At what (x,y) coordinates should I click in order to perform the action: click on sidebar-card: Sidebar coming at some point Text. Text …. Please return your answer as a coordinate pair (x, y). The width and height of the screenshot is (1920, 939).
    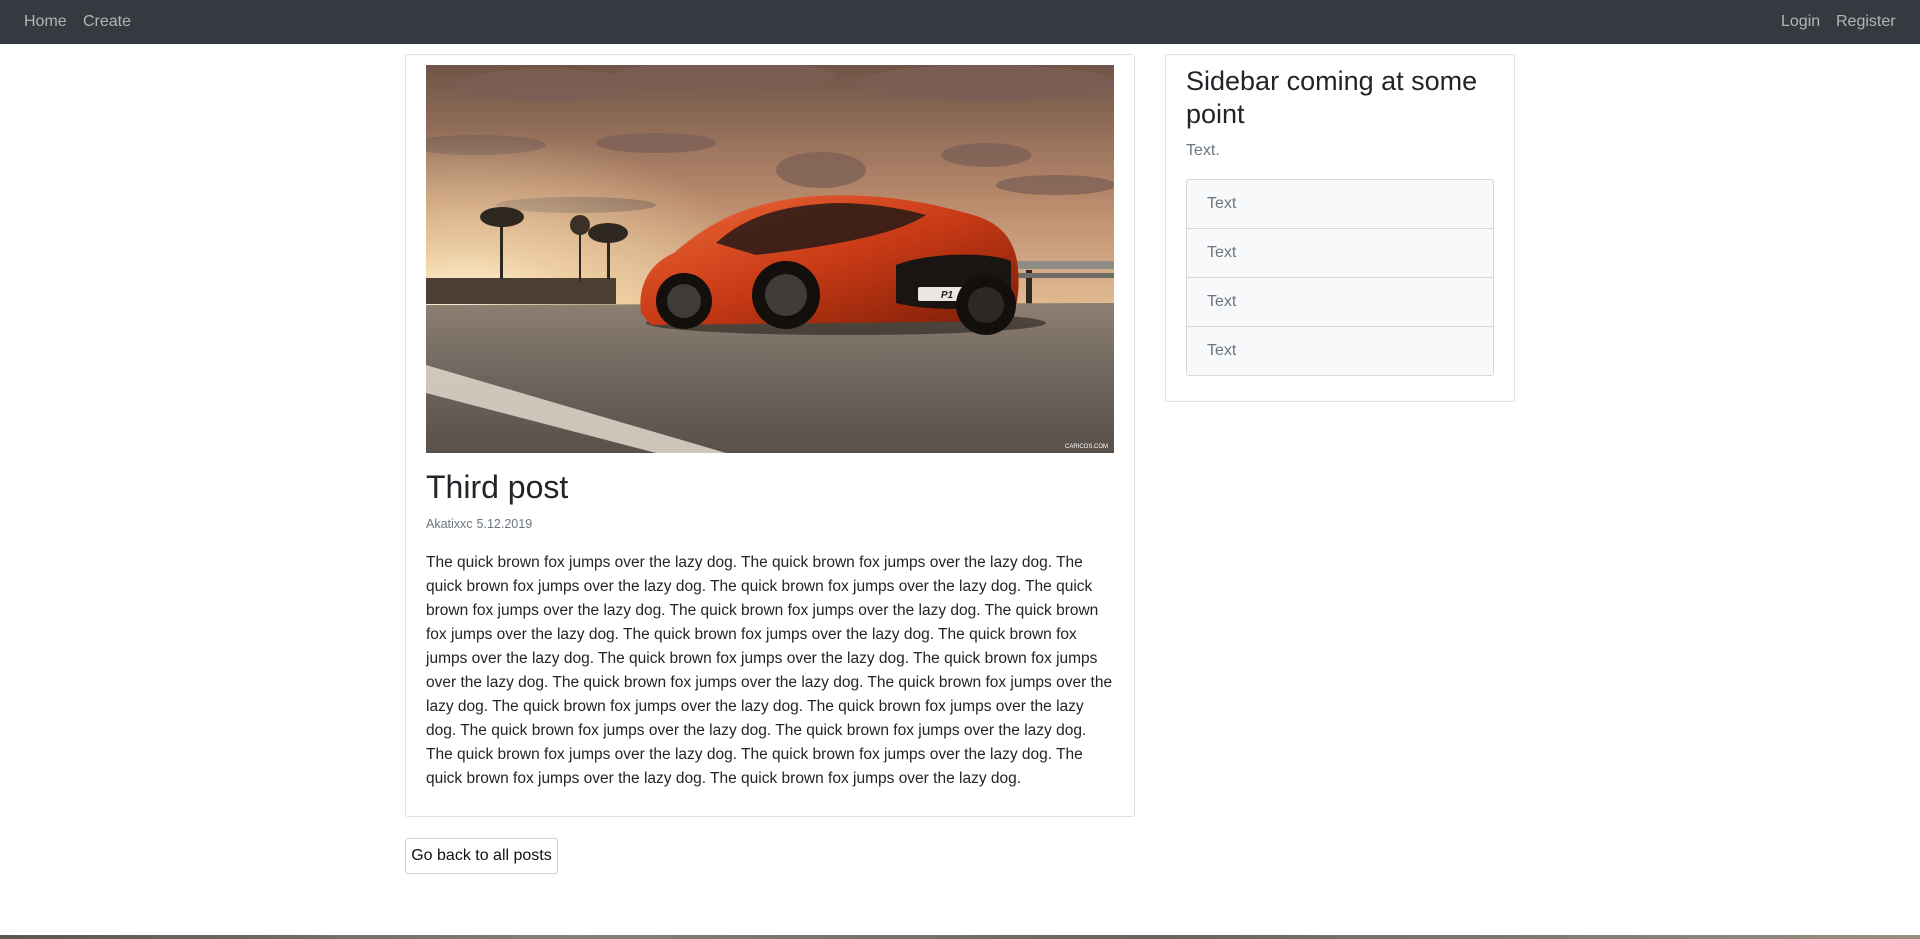
    Looking at the image, I should click on (1340, 228).